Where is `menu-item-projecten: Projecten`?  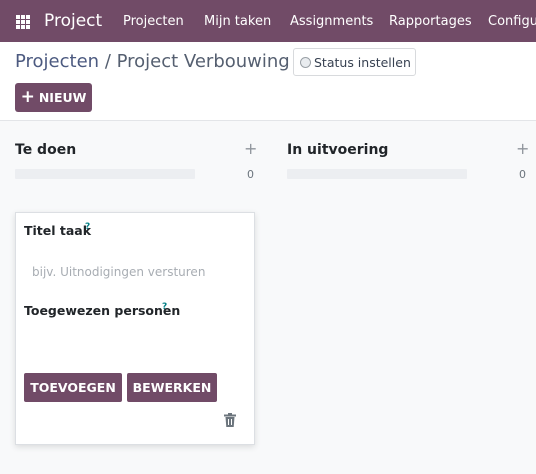 menu-item-projecten: Projecten is located at coordinates (153, 21).